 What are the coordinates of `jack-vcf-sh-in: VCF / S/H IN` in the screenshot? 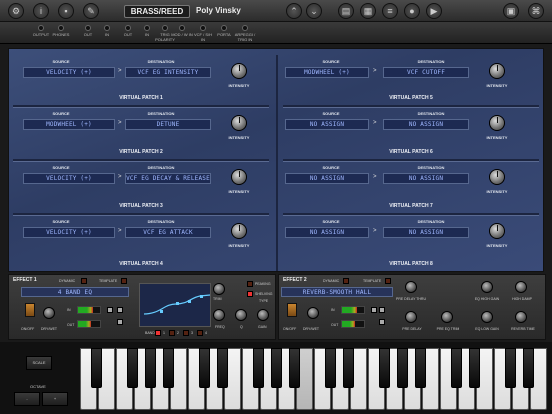 It's located at (203, 33).